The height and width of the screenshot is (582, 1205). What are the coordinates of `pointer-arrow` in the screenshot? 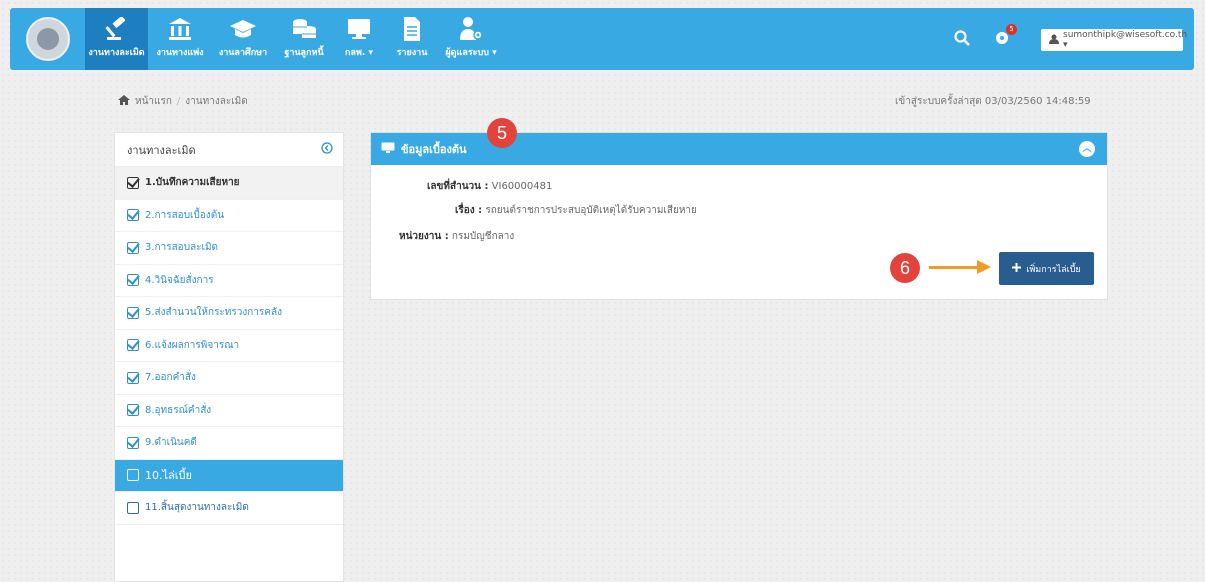 It's located at (954, 267).